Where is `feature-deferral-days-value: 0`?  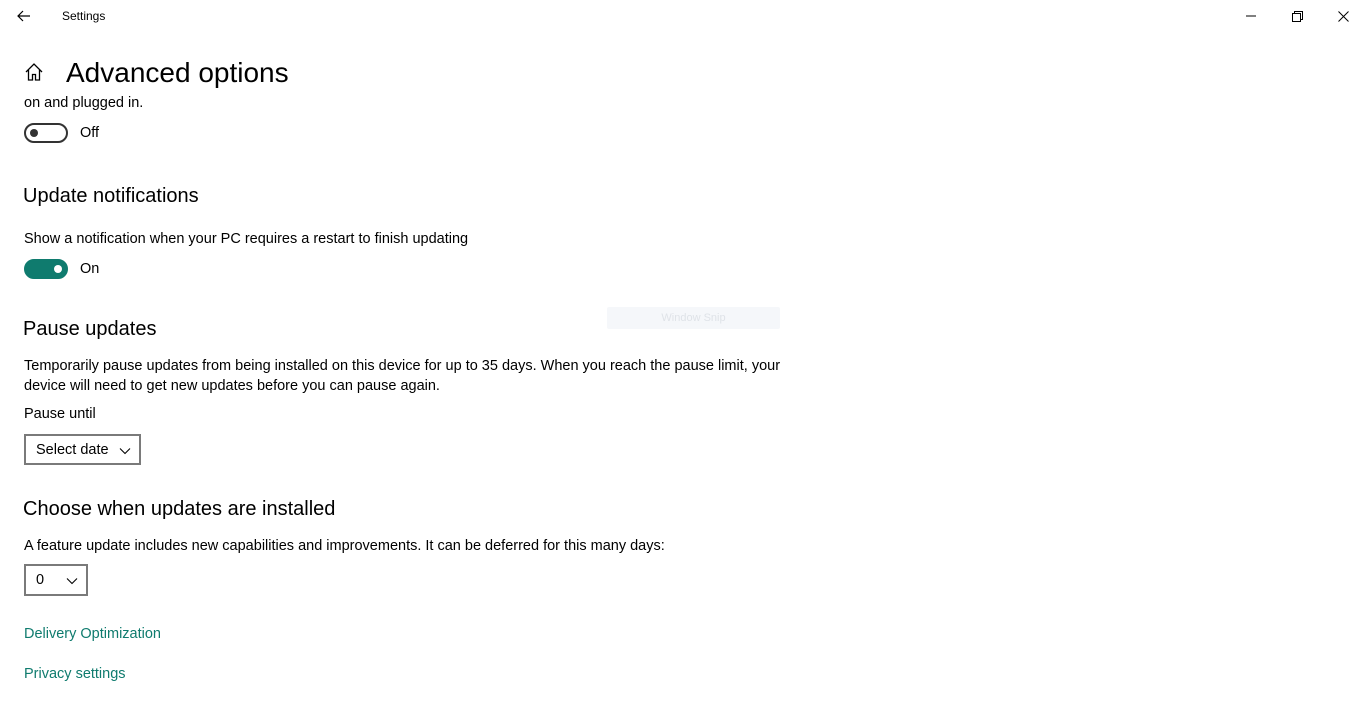
feature-deferral-days-value: 0 is located at coordinates (40, 580).